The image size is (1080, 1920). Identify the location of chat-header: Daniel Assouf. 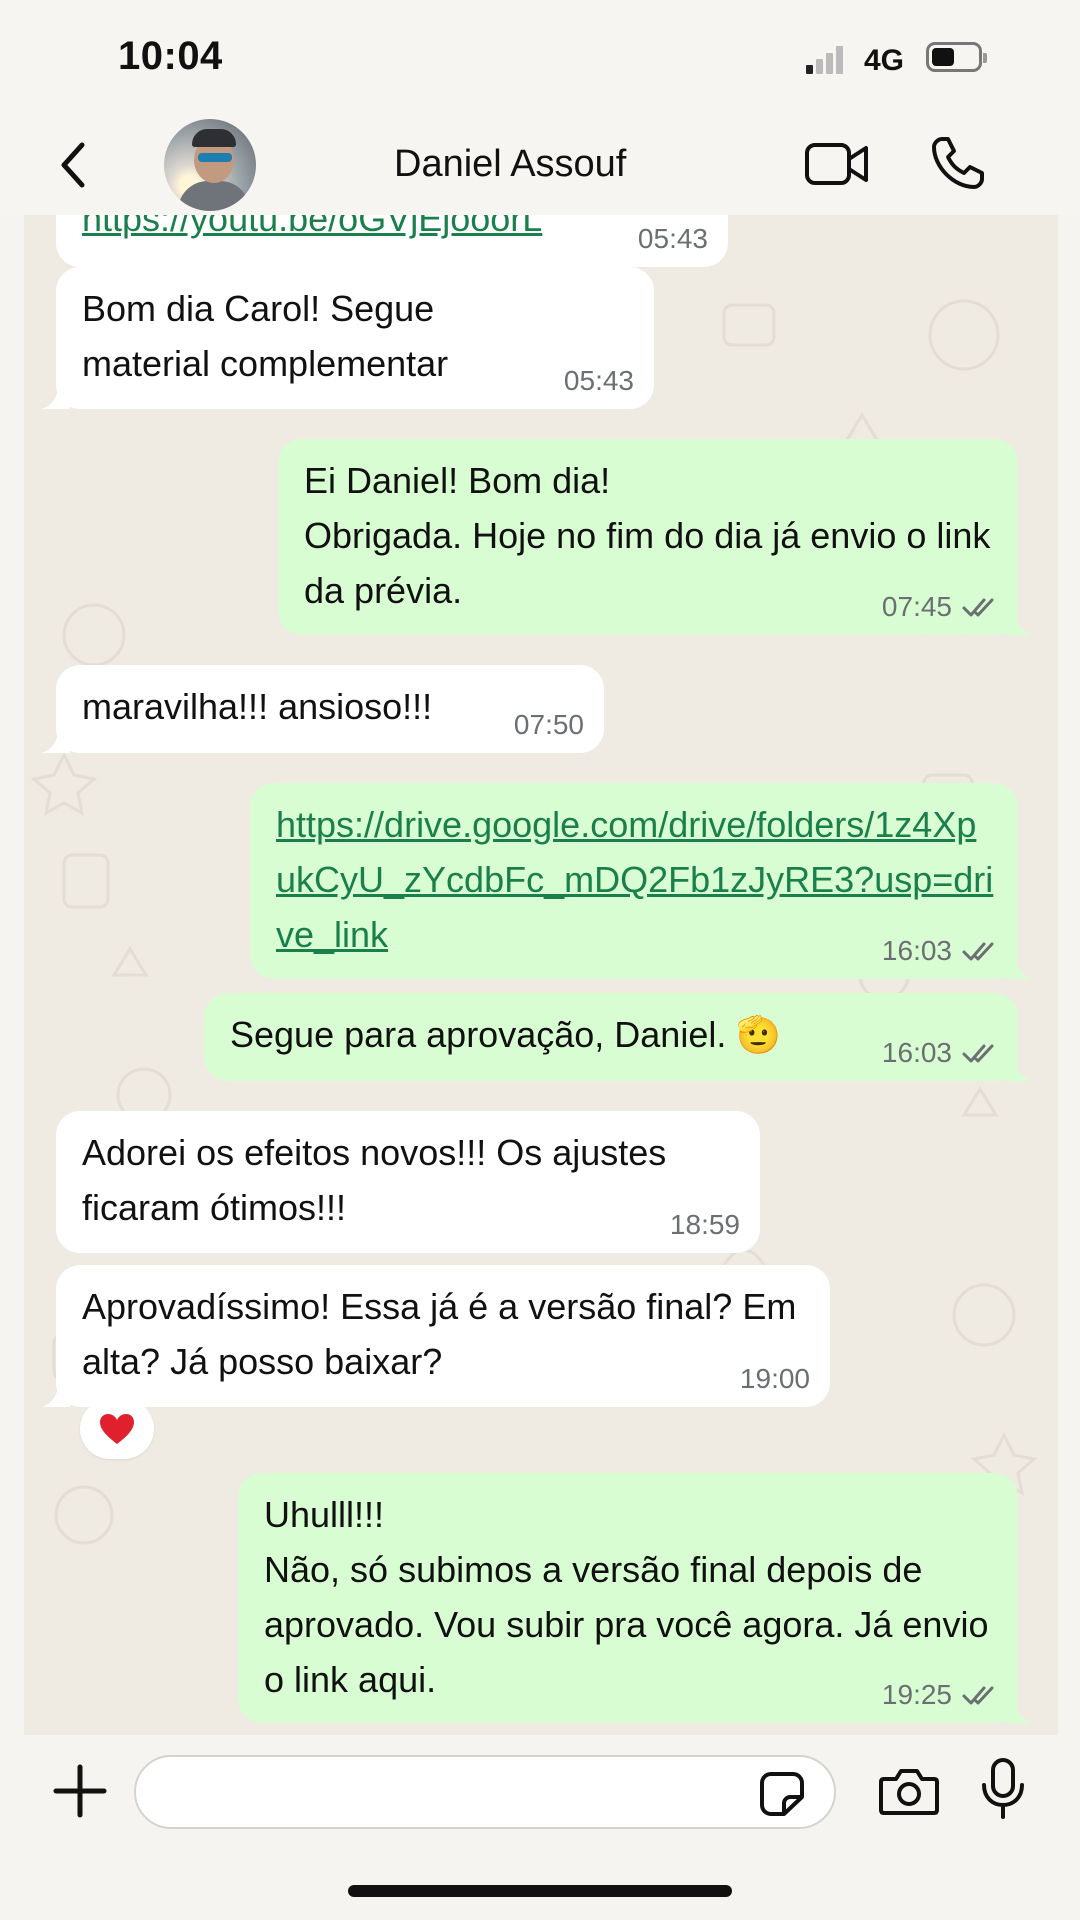
(540, 165).